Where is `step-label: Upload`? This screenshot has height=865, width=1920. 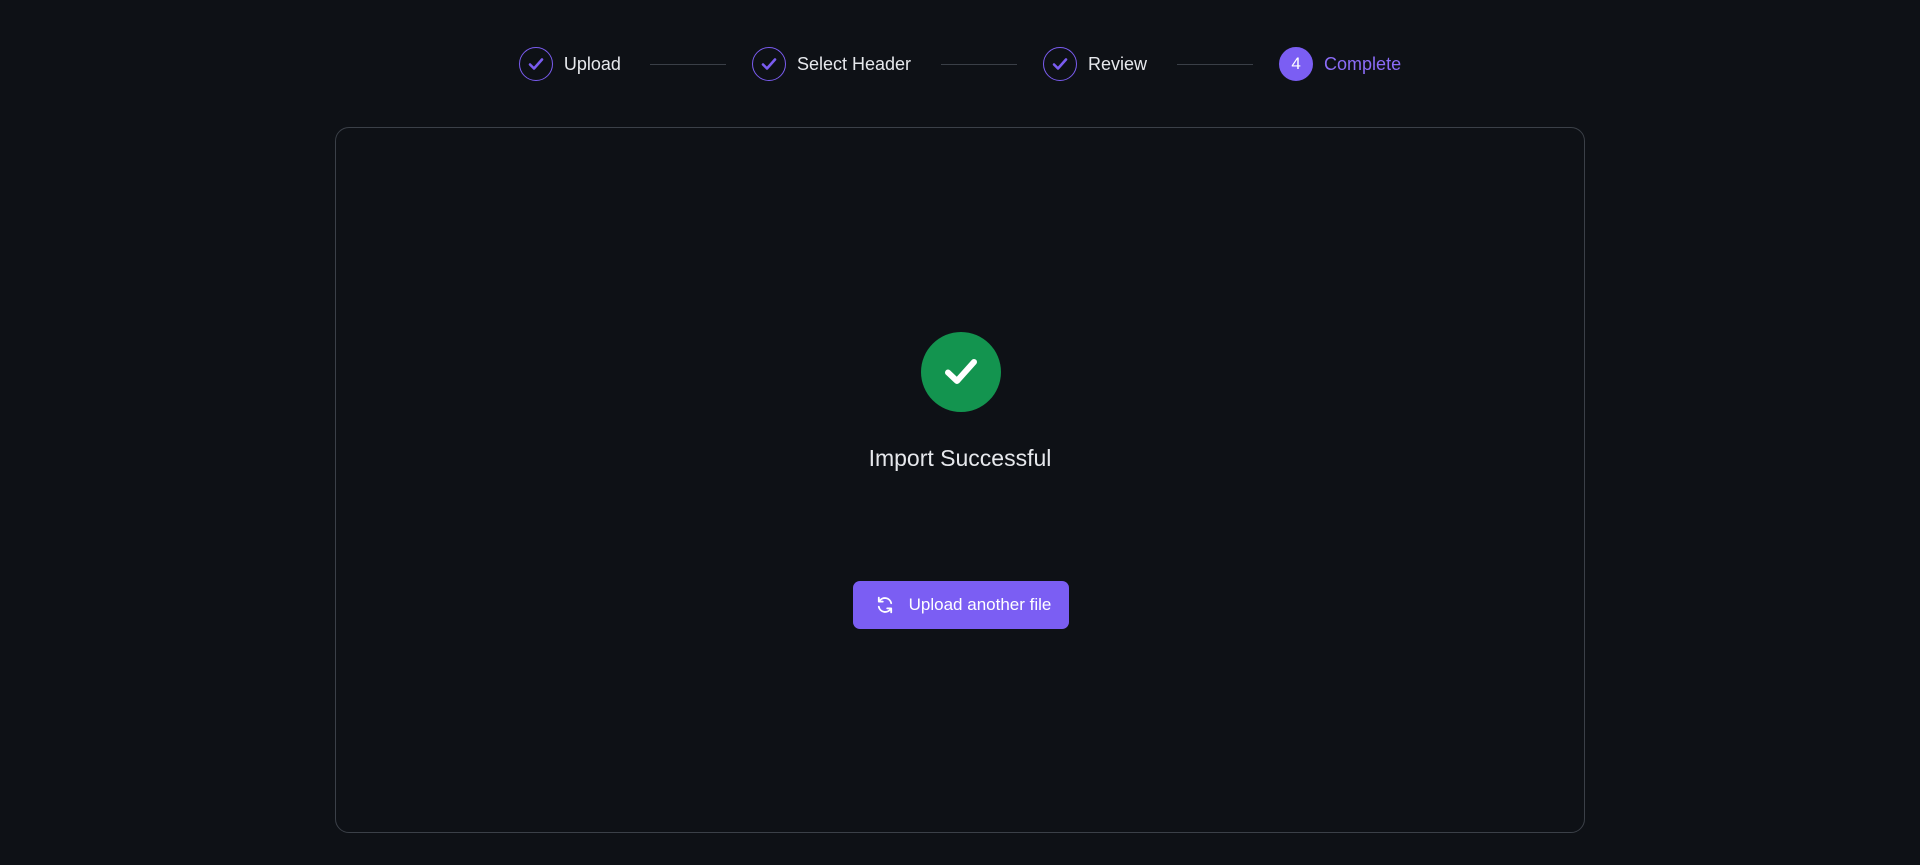 step-label: Upload is located at coordinates (592, 63).